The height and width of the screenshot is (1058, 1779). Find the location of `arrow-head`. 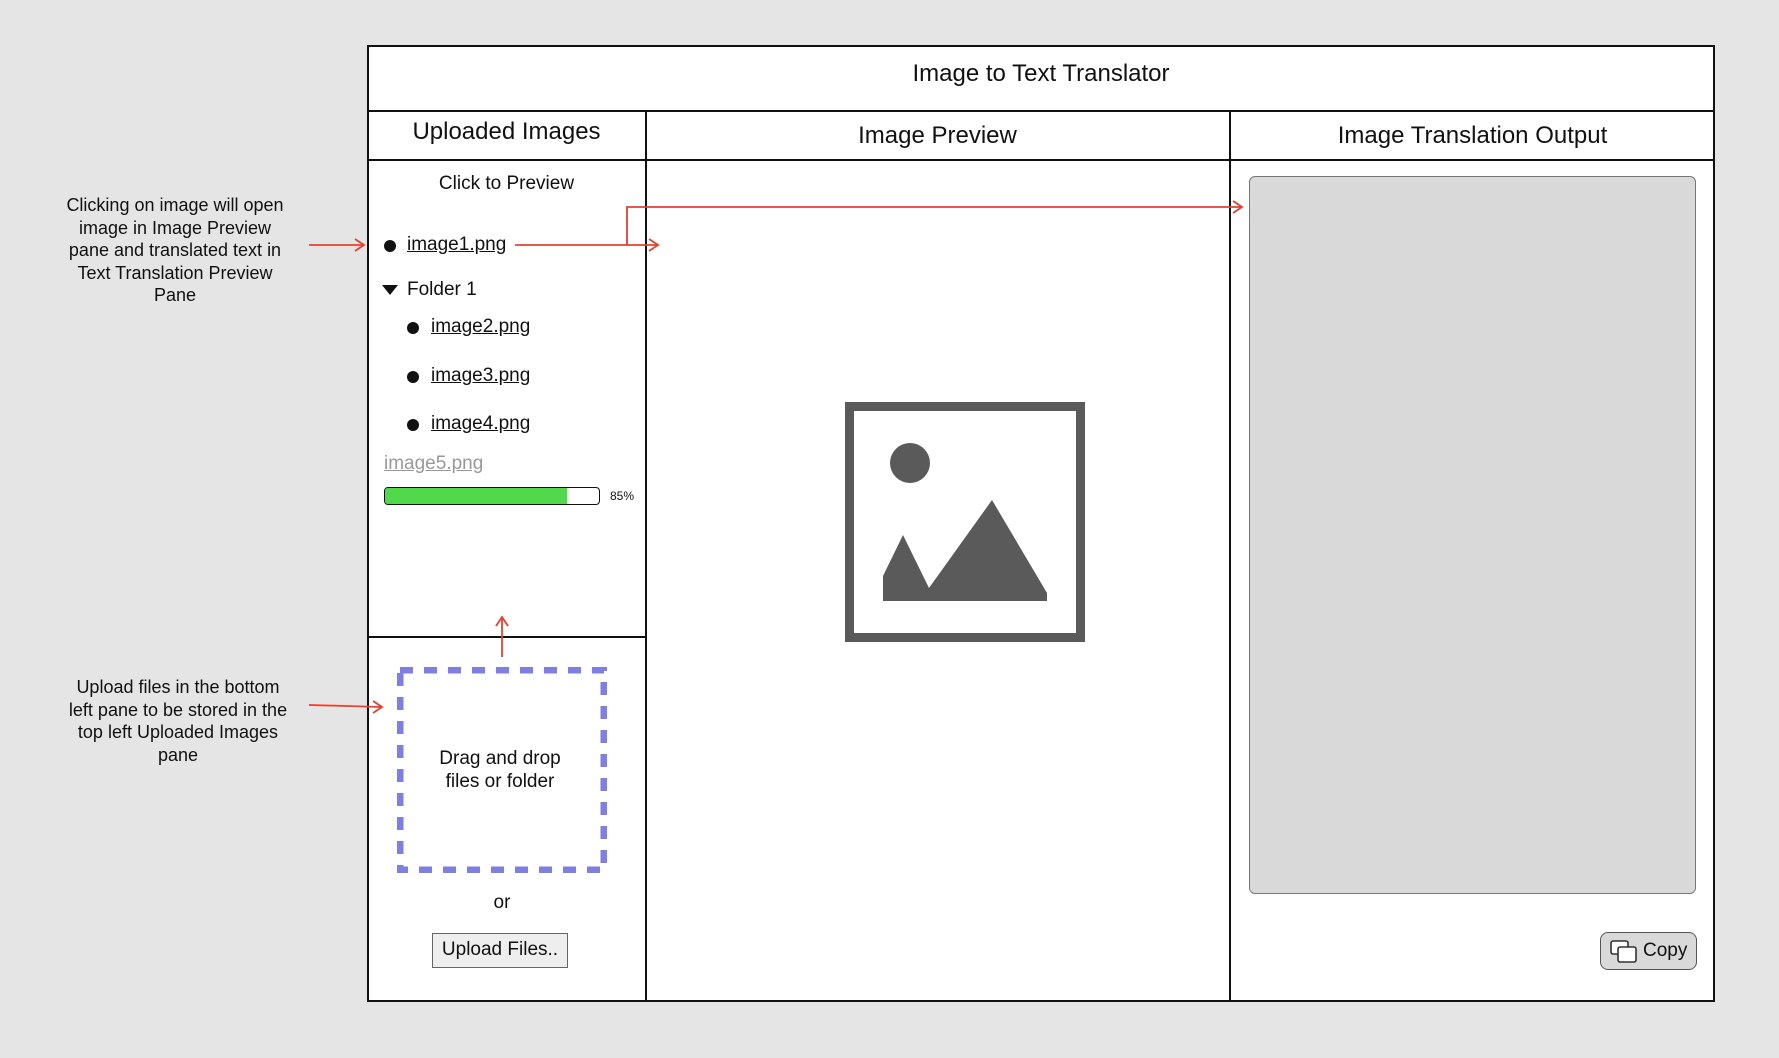

arrow-head is located at coordinates (360, 245).